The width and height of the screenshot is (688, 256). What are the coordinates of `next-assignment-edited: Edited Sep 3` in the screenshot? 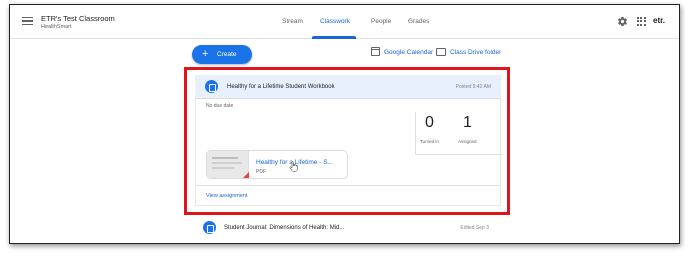 It's located at (474, 228).